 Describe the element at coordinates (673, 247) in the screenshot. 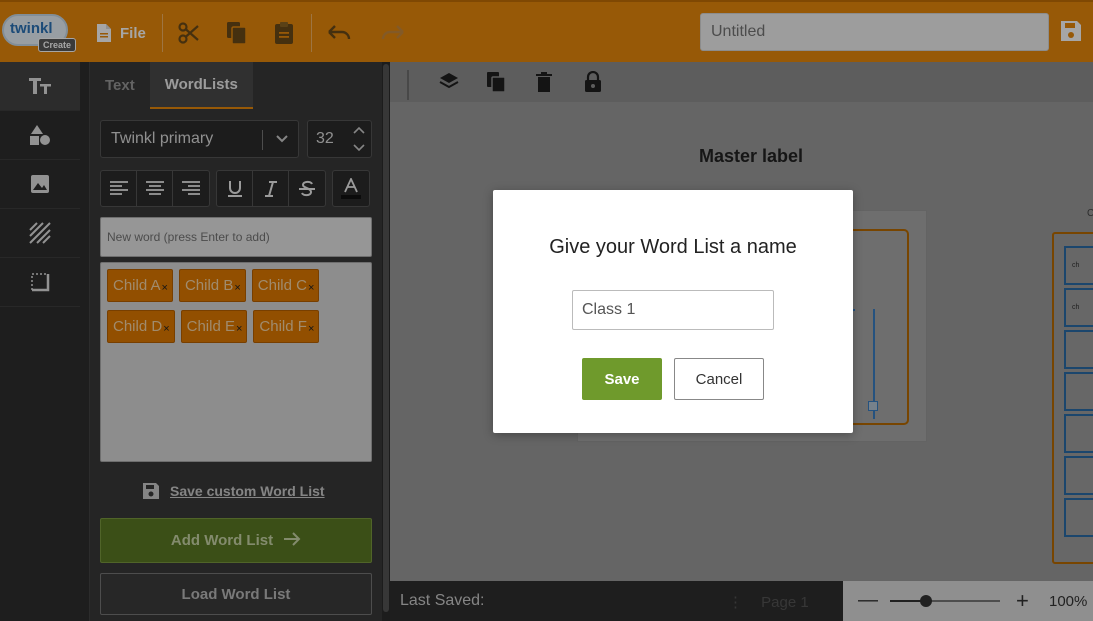

I see `dialog-title: Give your Word List a name` at that location.